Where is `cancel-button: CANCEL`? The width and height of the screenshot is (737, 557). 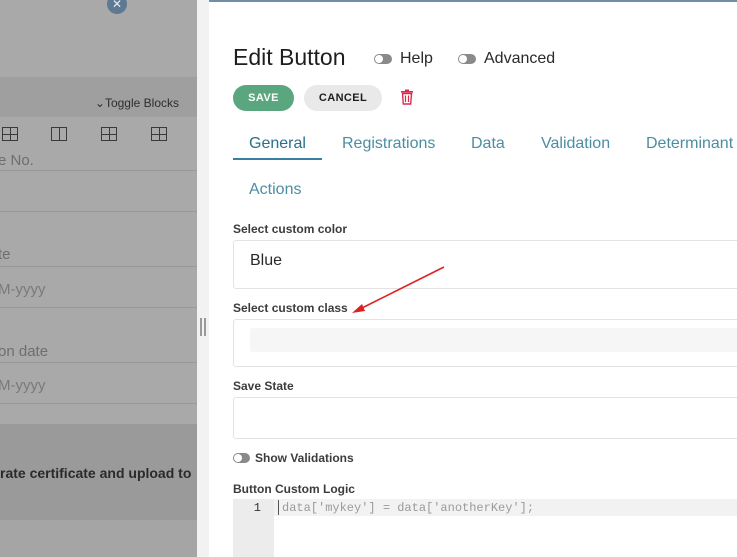 cancel-button: CANCEL is located at coordinates (343, 98).